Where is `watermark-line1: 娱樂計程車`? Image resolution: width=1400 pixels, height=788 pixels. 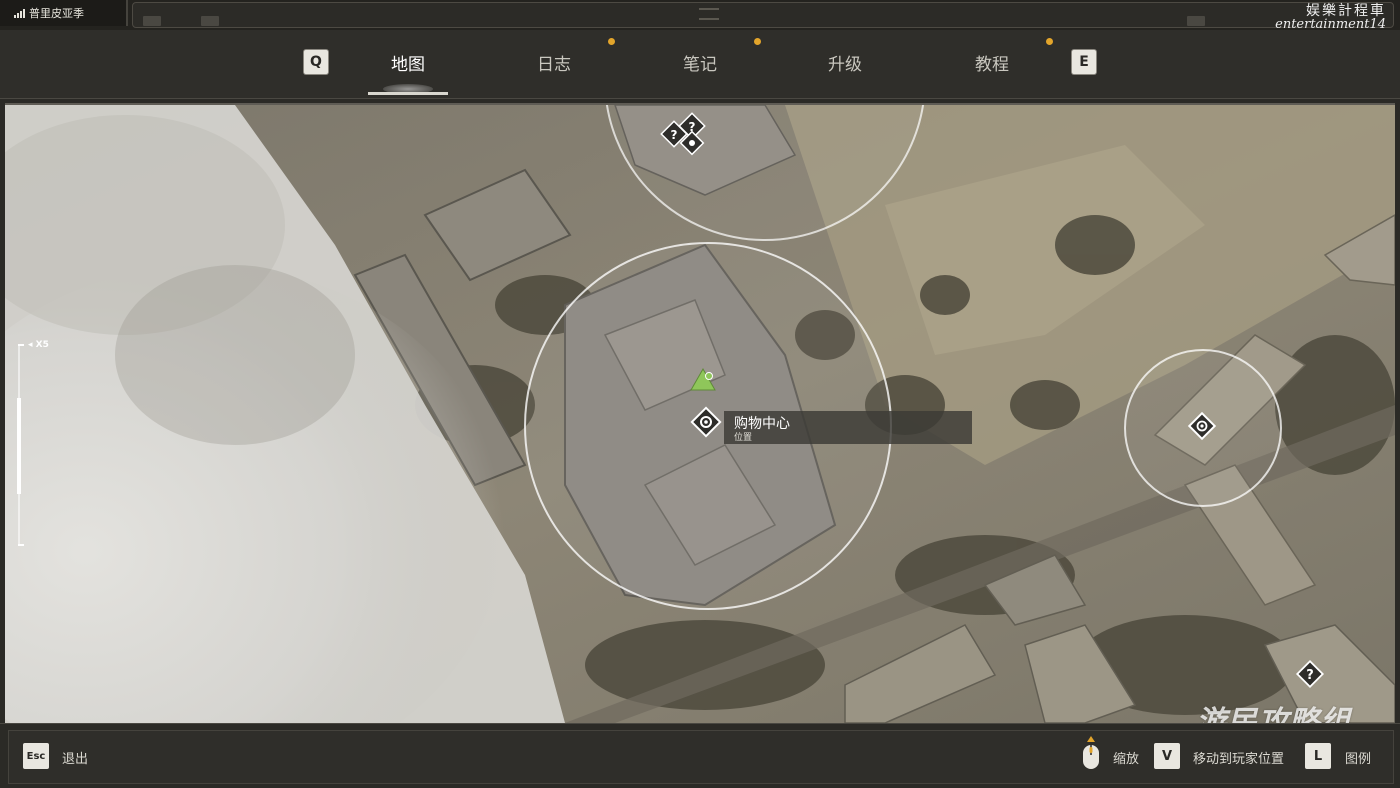 watermark-line1: 娱樂計程車 is located at coordinates (1346, 11).